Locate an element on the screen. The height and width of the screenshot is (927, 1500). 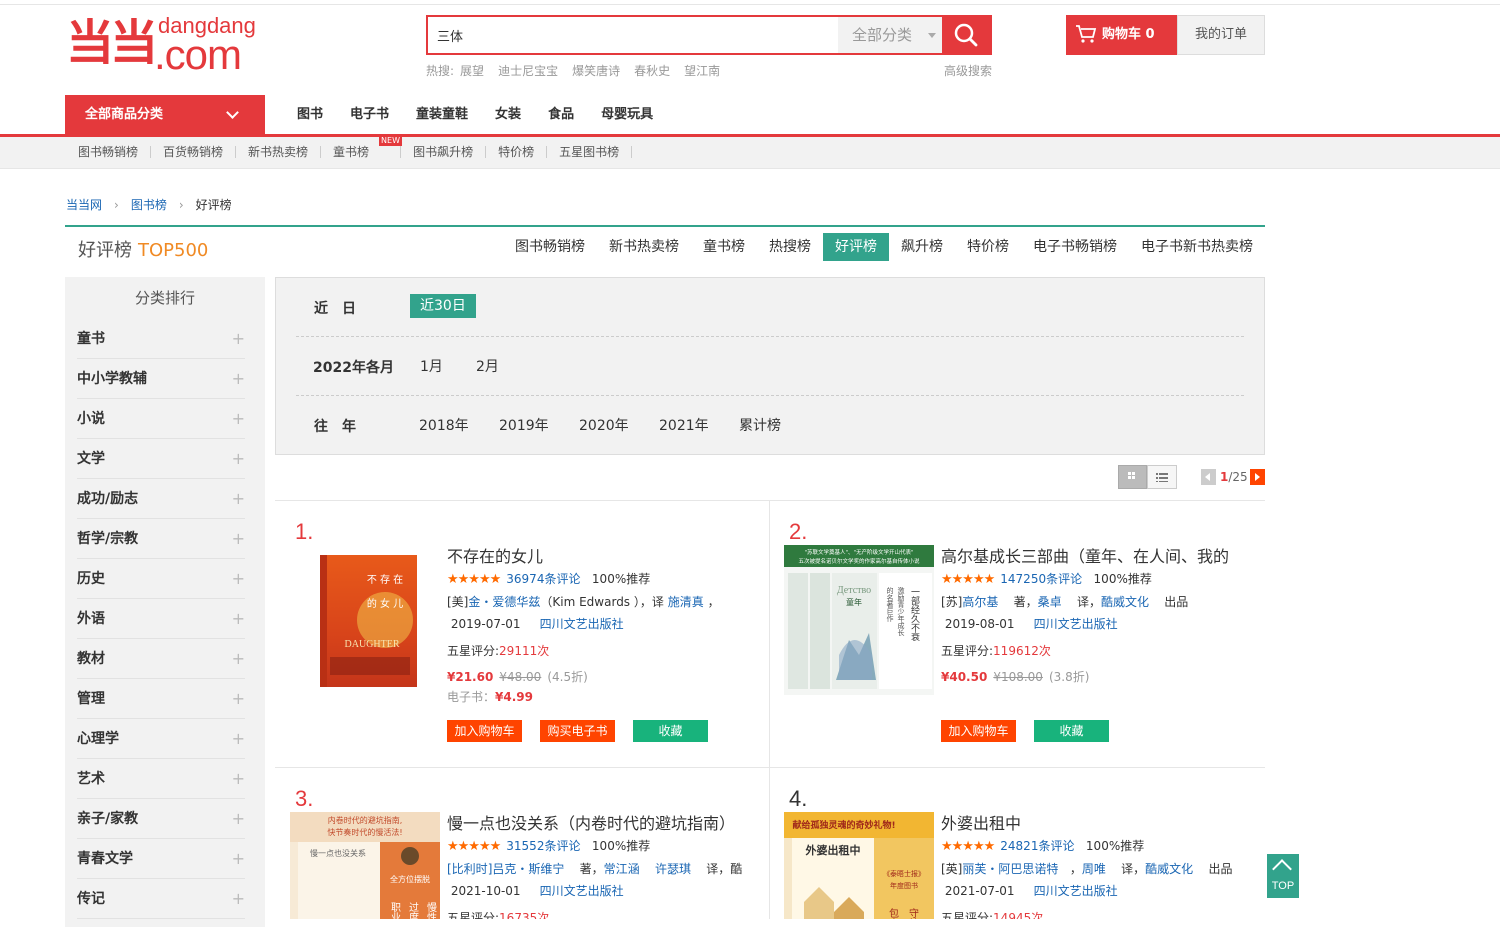
author-link: ]吕克・斯维宁 is located at coordinates (526, 869).